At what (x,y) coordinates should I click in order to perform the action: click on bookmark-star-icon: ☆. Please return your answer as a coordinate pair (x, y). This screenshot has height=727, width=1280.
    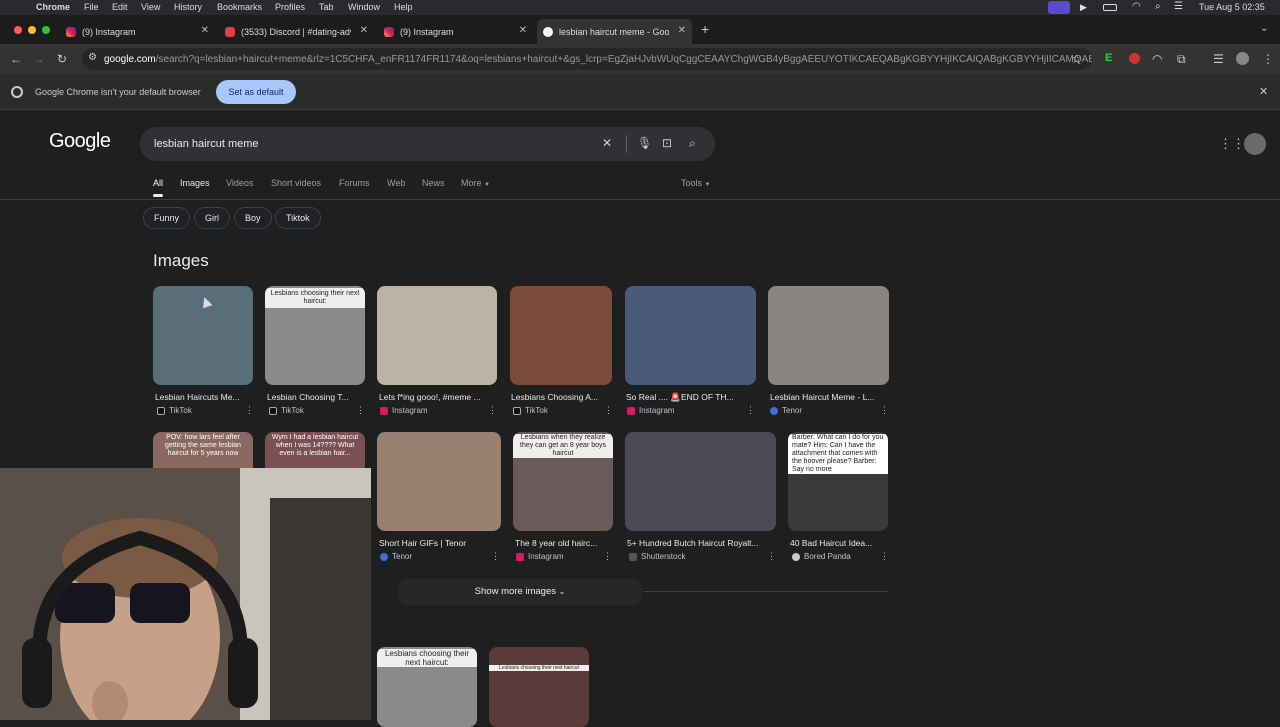
    Looking at the image, I should click on (1076, 59).